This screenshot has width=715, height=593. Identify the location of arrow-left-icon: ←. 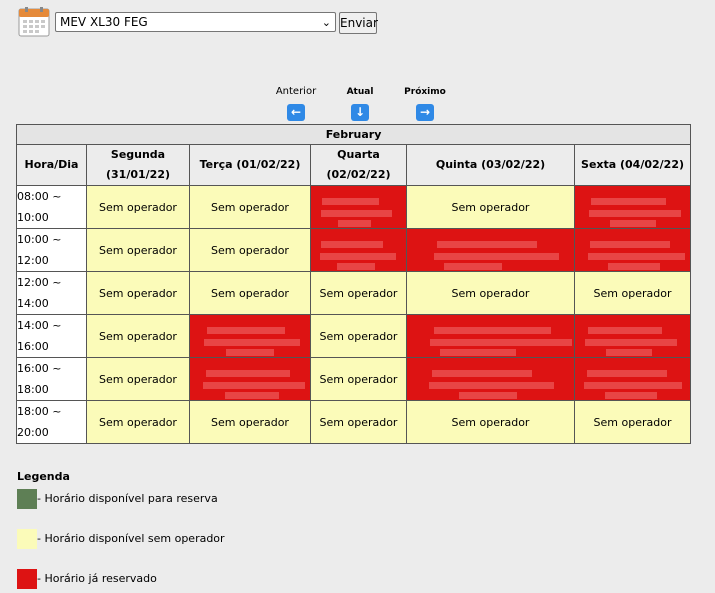
(296, 112).